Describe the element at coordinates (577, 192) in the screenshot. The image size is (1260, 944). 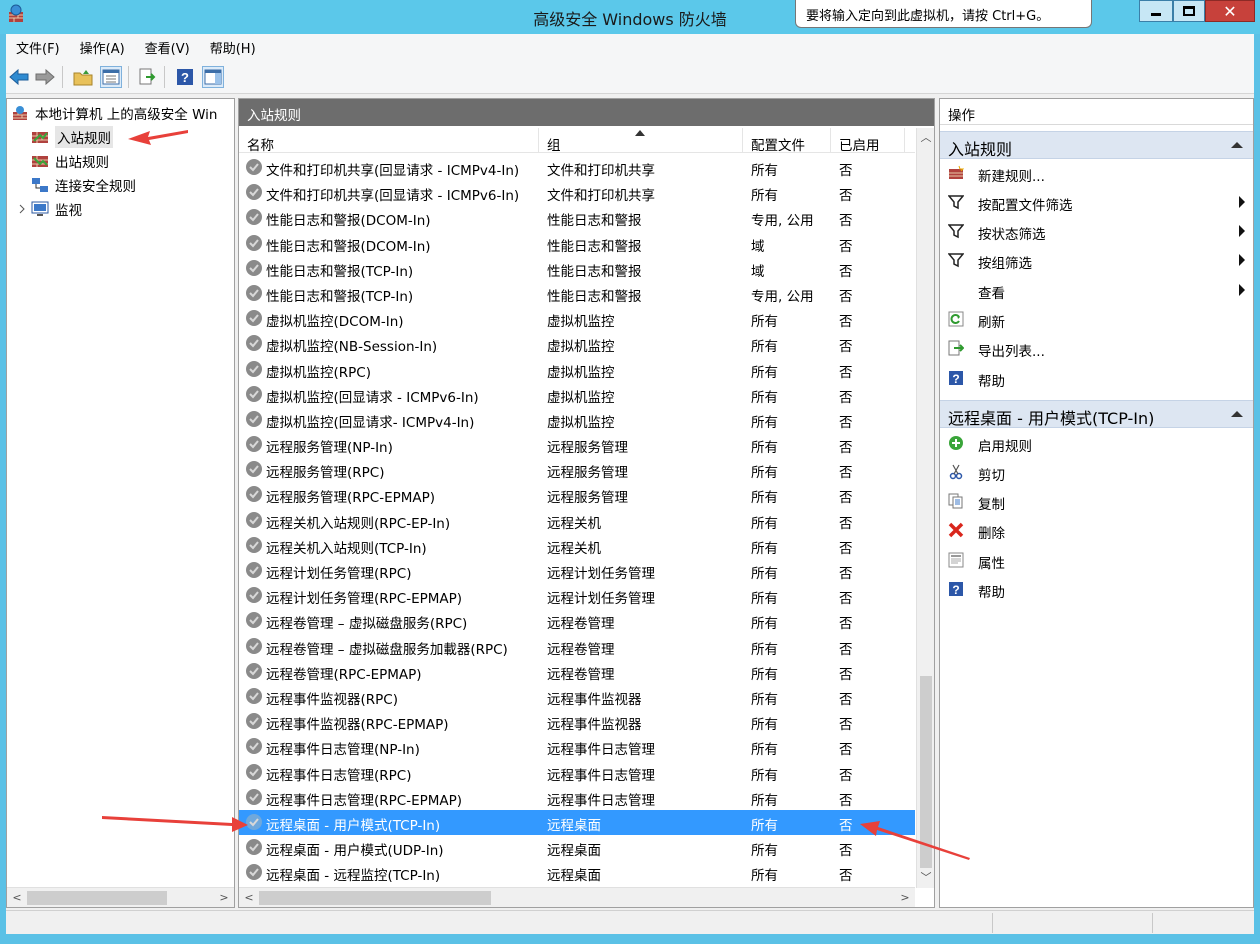
I see `table-row: 文件和打印机共享(回显请求 - ICMPv6-In) 文件和打印机共享 所有 否` at that location.